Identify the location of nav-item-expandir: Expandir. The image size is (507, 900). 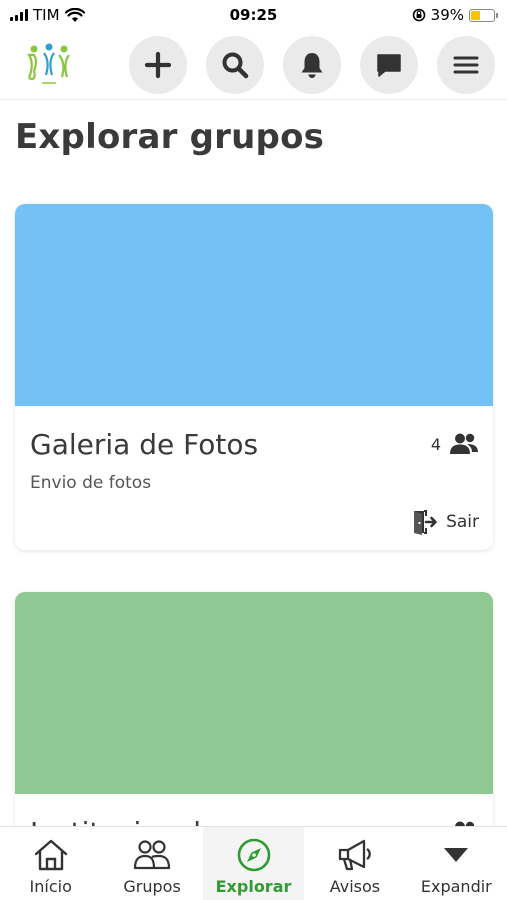
(456, 863).